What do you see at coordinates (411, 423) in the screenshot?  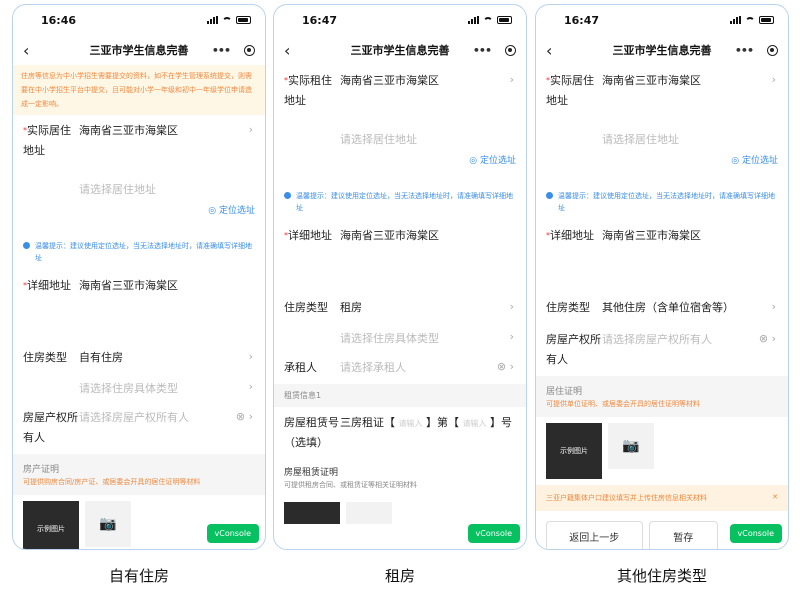 I see `lease-cert-input-1: 请输入` at bounding box center [411, 423].